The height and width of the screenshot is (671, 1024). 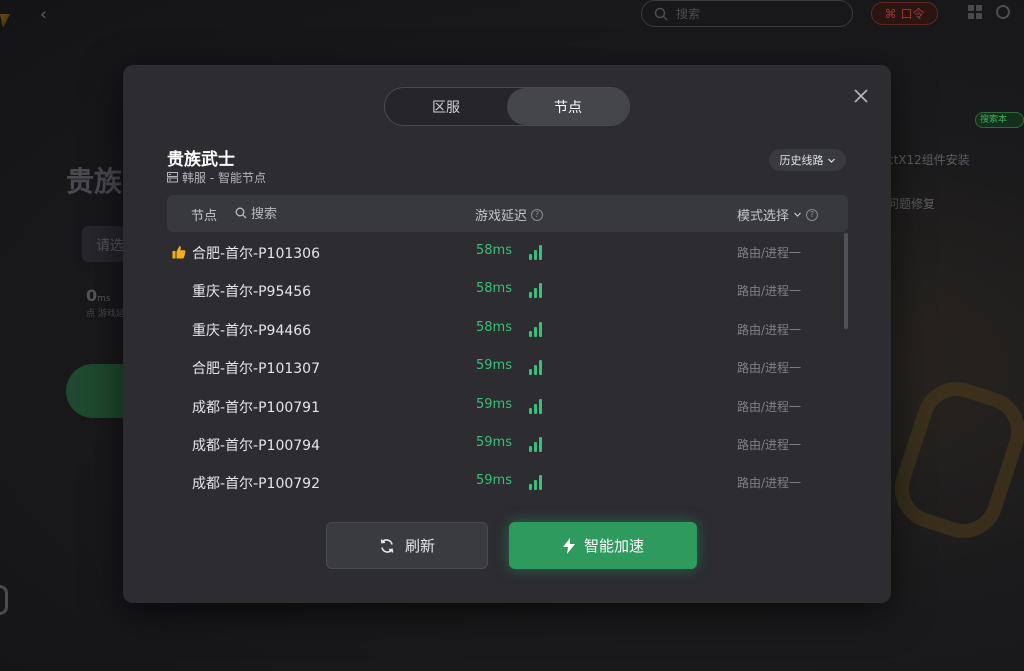 I want to click on ping-unit: ms, so click(x=104, y=299).